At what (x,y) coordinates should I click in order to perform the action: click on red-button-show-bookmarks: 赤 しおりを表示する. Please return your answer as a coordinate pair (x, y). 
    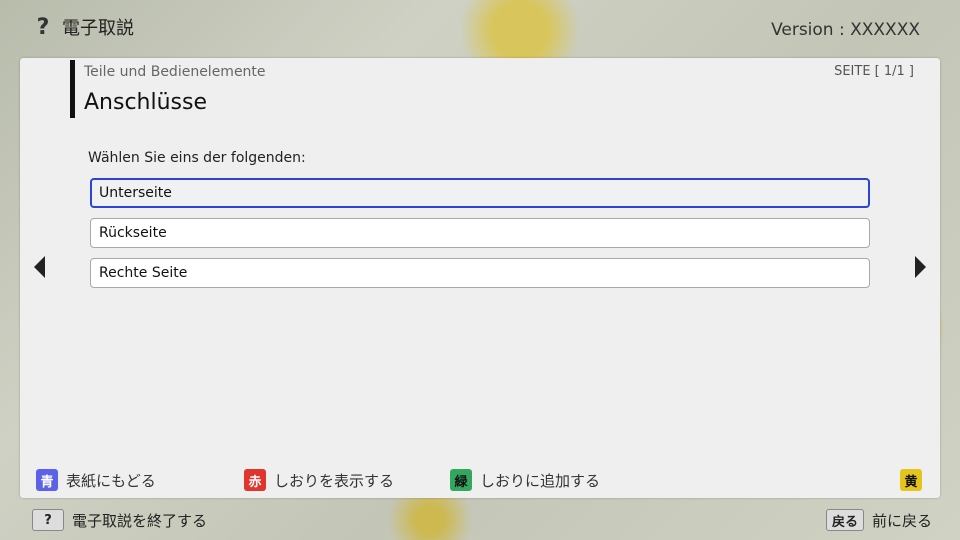
    Looking at the image, I should click on (319, 480).